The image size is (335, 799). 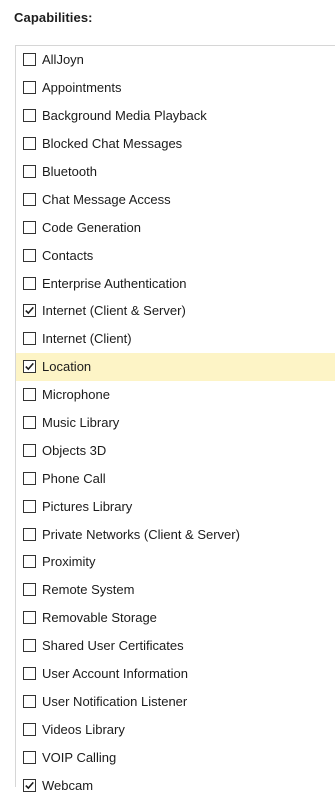 I want to click on capability-item-objects-3d: Objects 3D, so click(x=175, y=450).